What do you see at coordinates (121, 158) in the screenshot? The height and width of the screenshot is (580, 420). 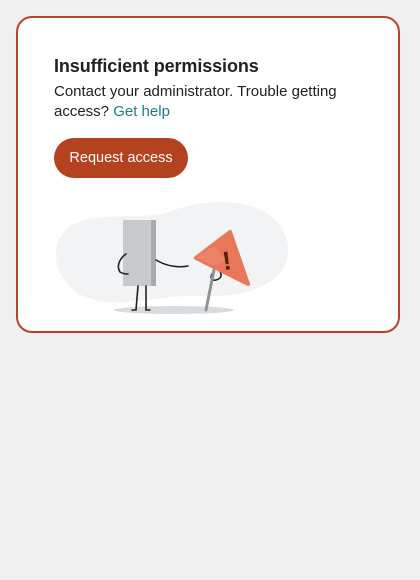 I see `request-access-button: Request access` at bounding box center [121, 158].